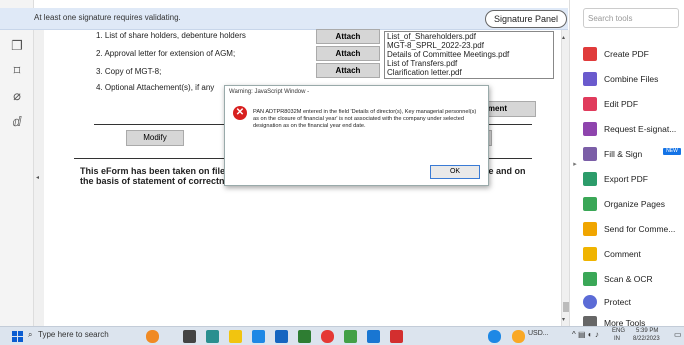 The height and width of the screenshot is (345, 684). Describe the element at coordinates (631, 18) in the screenshot. I see `search-tools-input: Search tools` at that location.